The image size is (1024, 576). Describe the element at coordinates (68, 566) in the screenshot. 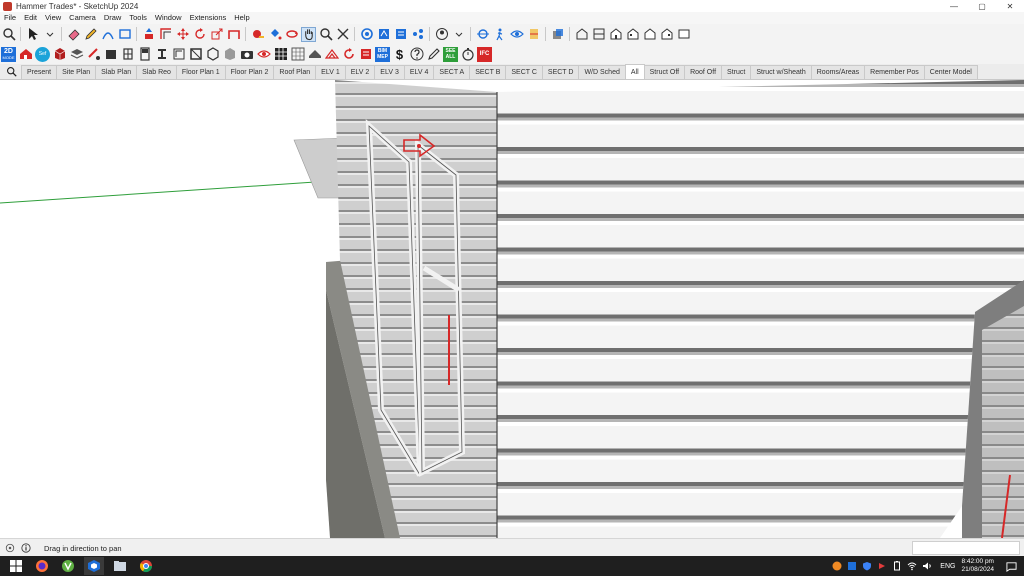

I see `taskbar-app-green` at that location.